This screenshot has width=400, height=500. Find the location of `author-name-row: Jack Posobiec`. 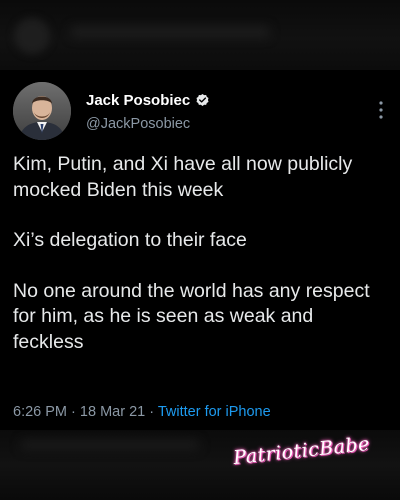

author-name-row: Jack Posobiec is located at coordinates (148, 100).